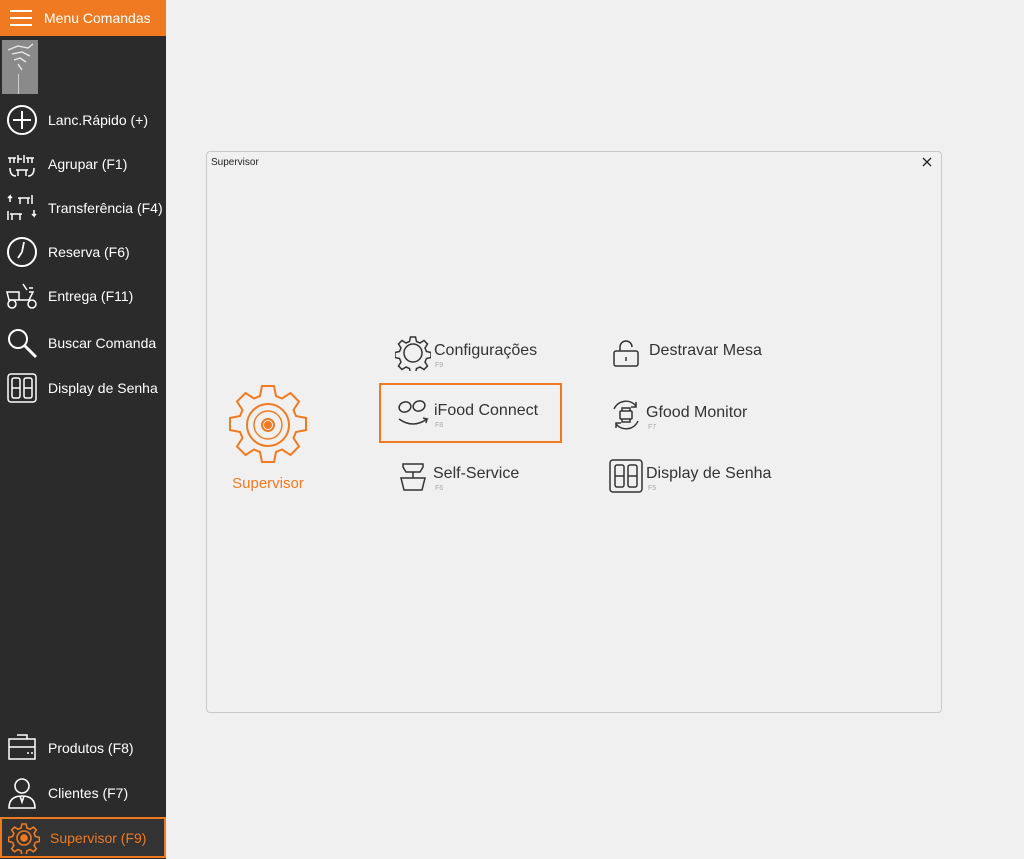 Image resolution: width=1024 pixels, height=859 pixels. What do you see at coordinates (103, 388) in the screenshot?
I see `sidebar-item-label: Display de Senha` at bounding box center [103, 388].